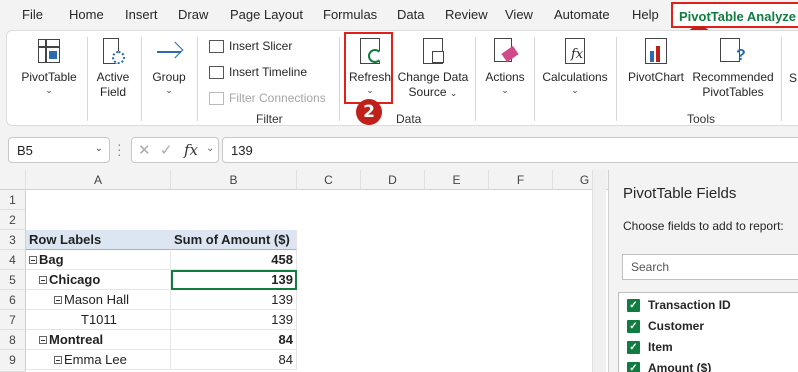  I want to click on calculations-icon: fx, so click(575, 52).